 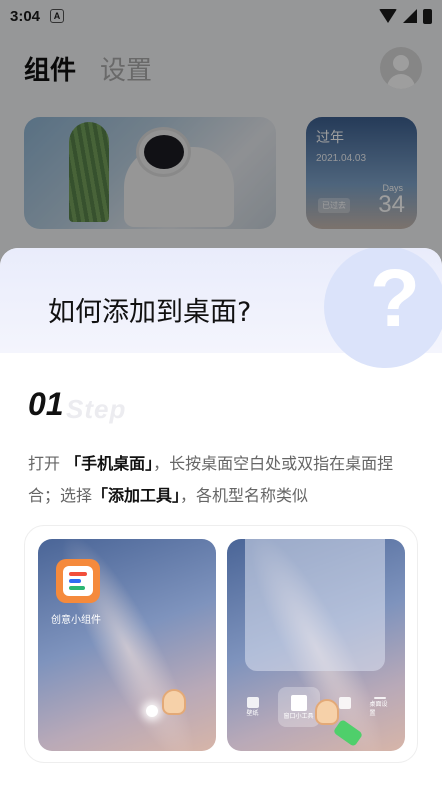 What do you see at coordinates (127, 645) in the screenshot?
I see `demo-phone-home: 创意小组件` at bounding box center [127, 645].